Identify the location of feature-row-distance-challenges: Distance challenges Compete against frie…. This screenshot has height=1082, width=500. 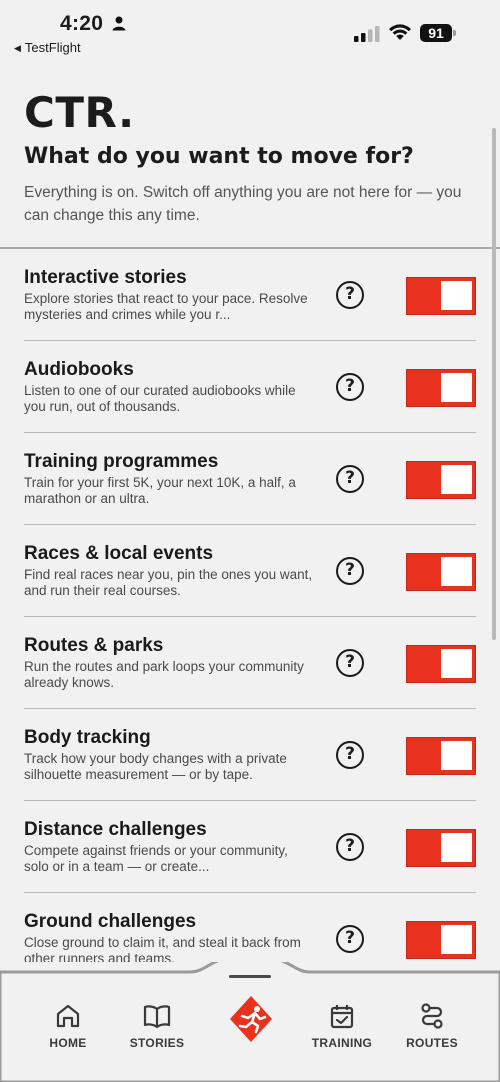
(250, 847).